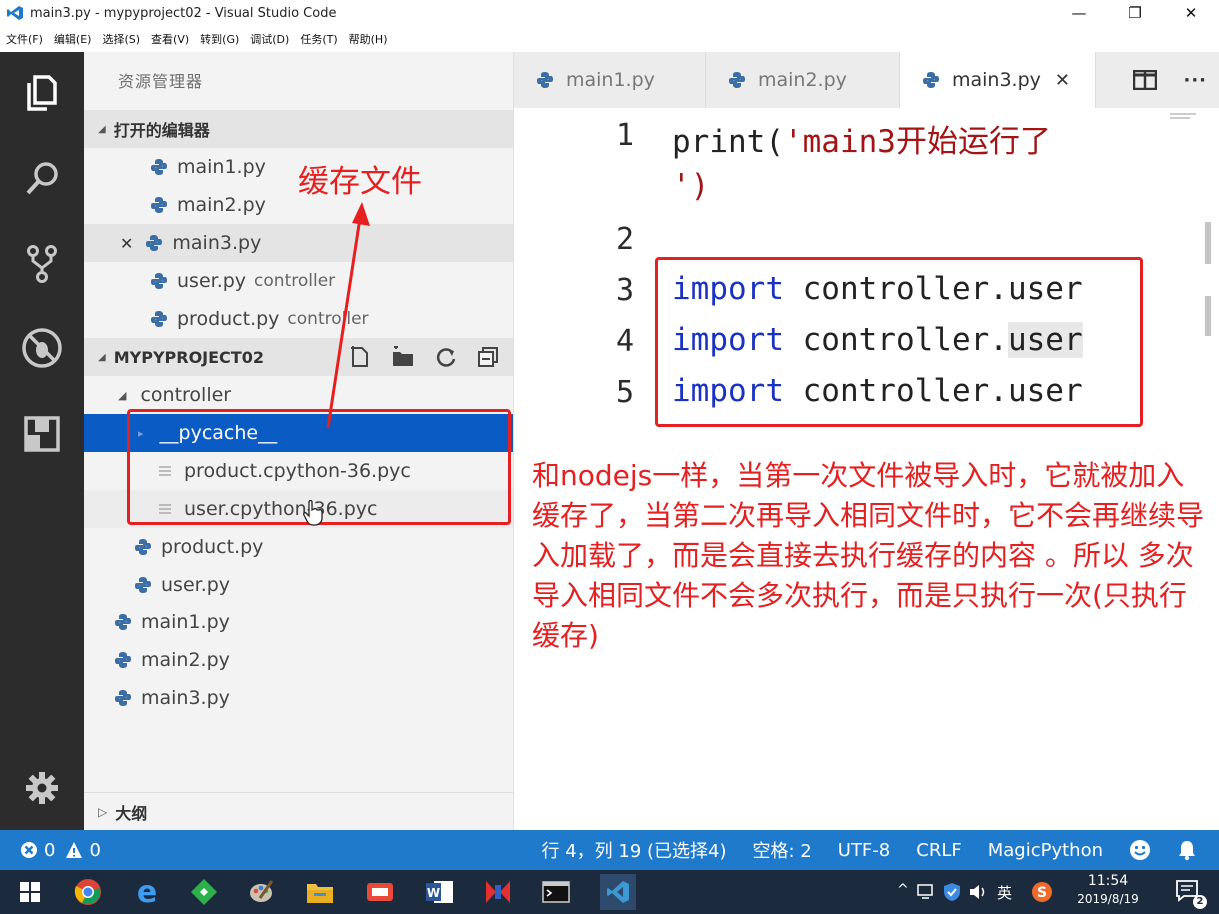 The width and height of the screenshot is (1219, 914). What do you see at coordinates (298, 129) in the screenshot?
I see `open-editors-header: ◢ 打开的编辑器` at bounding box center [298, 129].